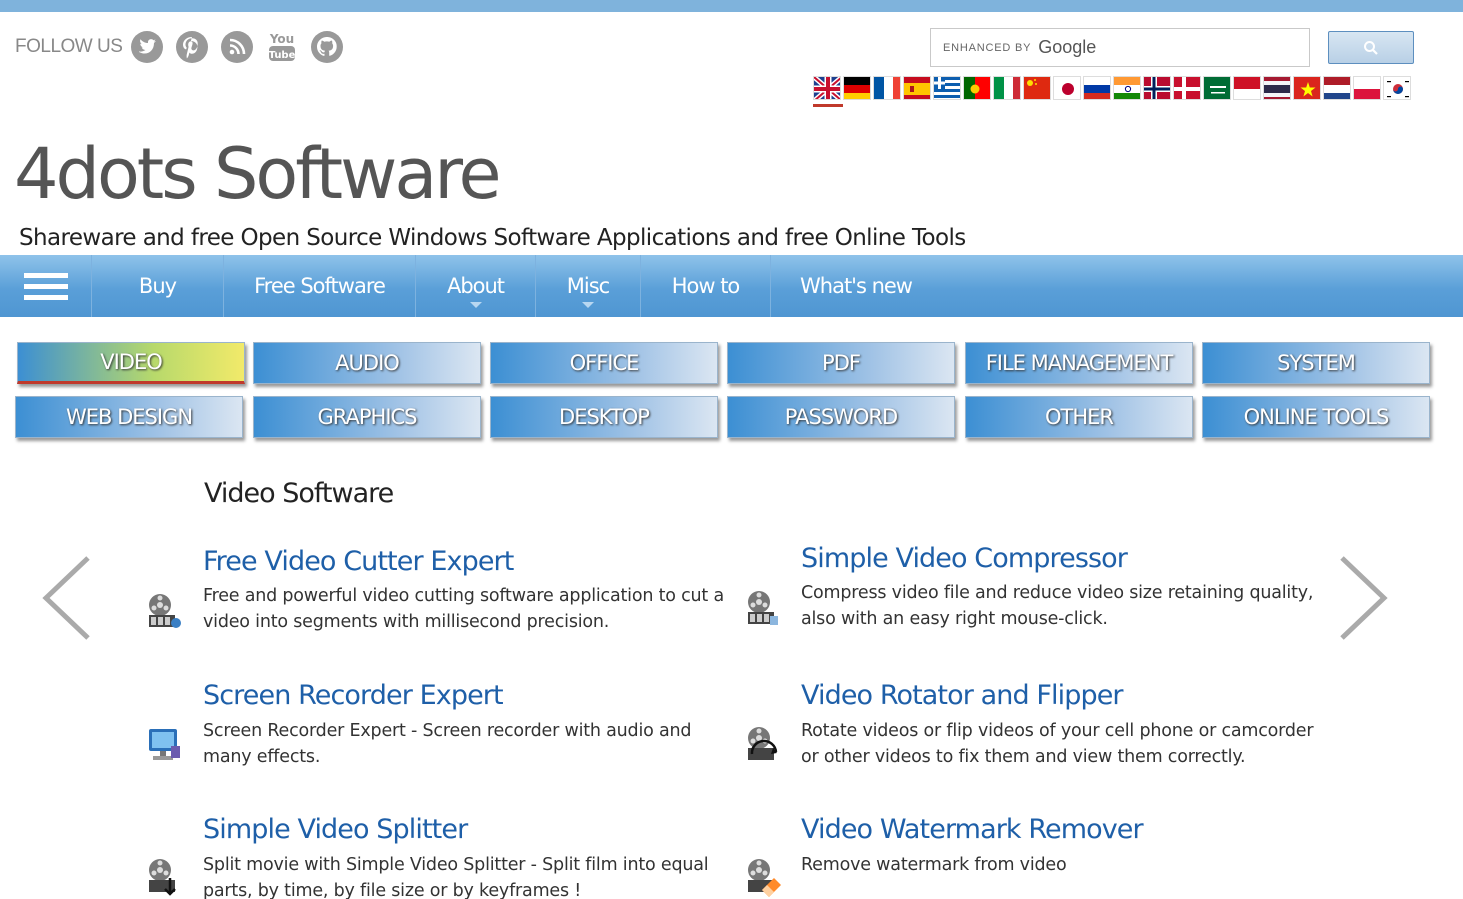 The width and height of the screenshot is (1463, 899). I want to click on product-title: Video Rotator and Flipper, so click(962, 695).